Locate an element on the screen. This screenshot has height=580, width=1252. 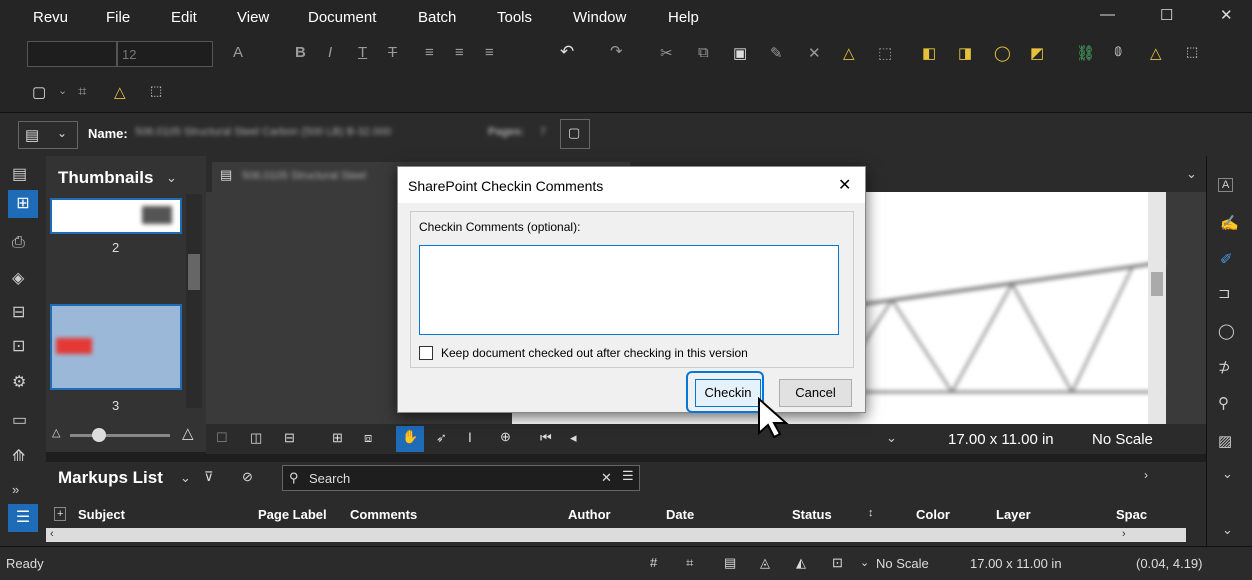
highlight-icon-2: △ is located at coordinates (120, 92).